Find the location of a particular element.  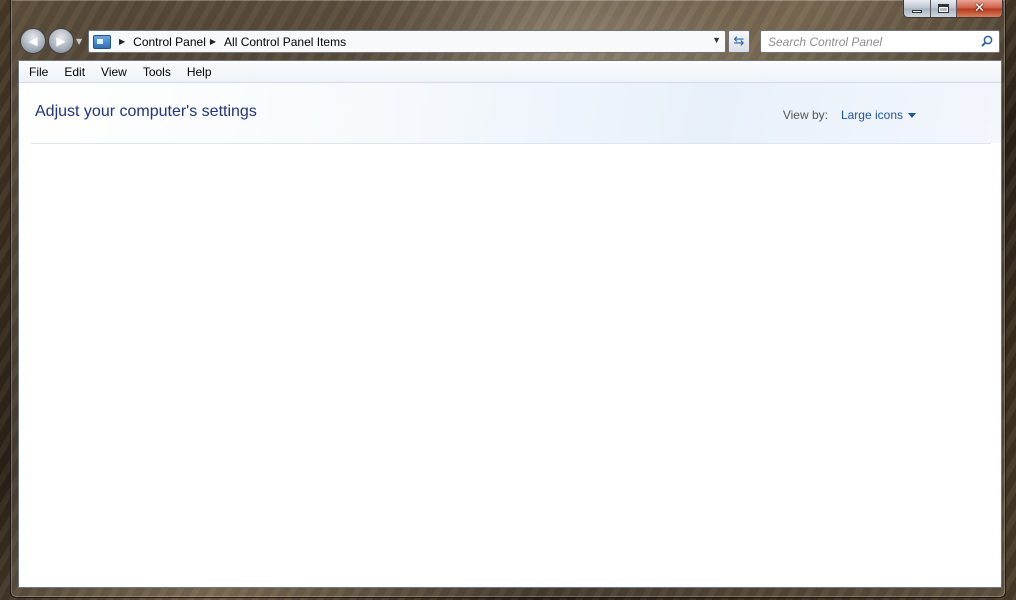

maximize-icon is located at coordinates (943, 8).